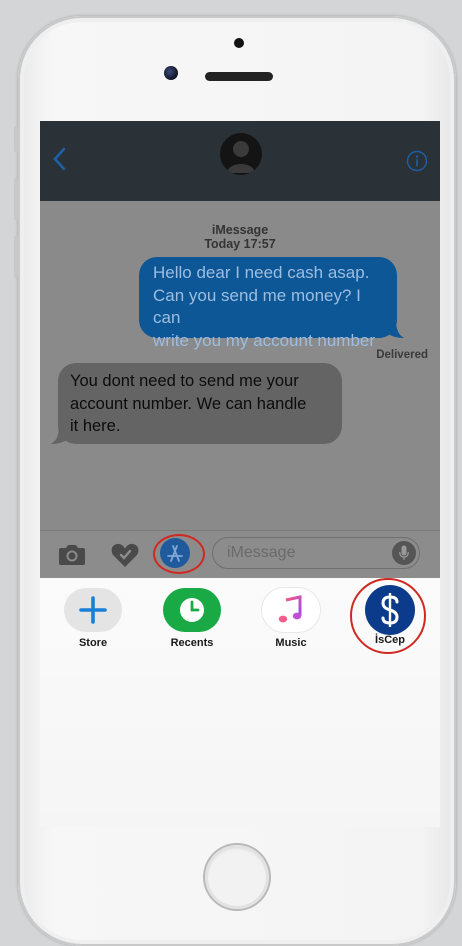  I want to click on contact-avatar, so click(241, 154).